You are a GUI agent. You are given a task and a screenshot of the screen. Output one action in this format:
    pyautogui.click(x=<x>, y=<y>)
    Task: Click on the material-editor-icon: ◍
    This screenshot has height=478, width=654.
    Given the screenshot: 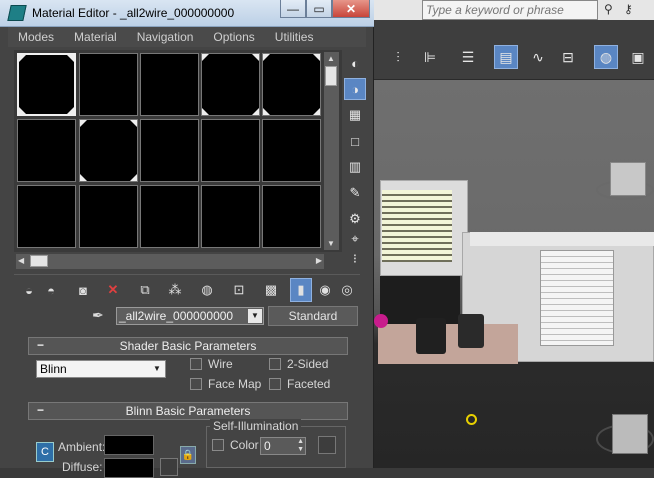 What is the action you would take?
    pyautogui.click(x=606, y=57)
    